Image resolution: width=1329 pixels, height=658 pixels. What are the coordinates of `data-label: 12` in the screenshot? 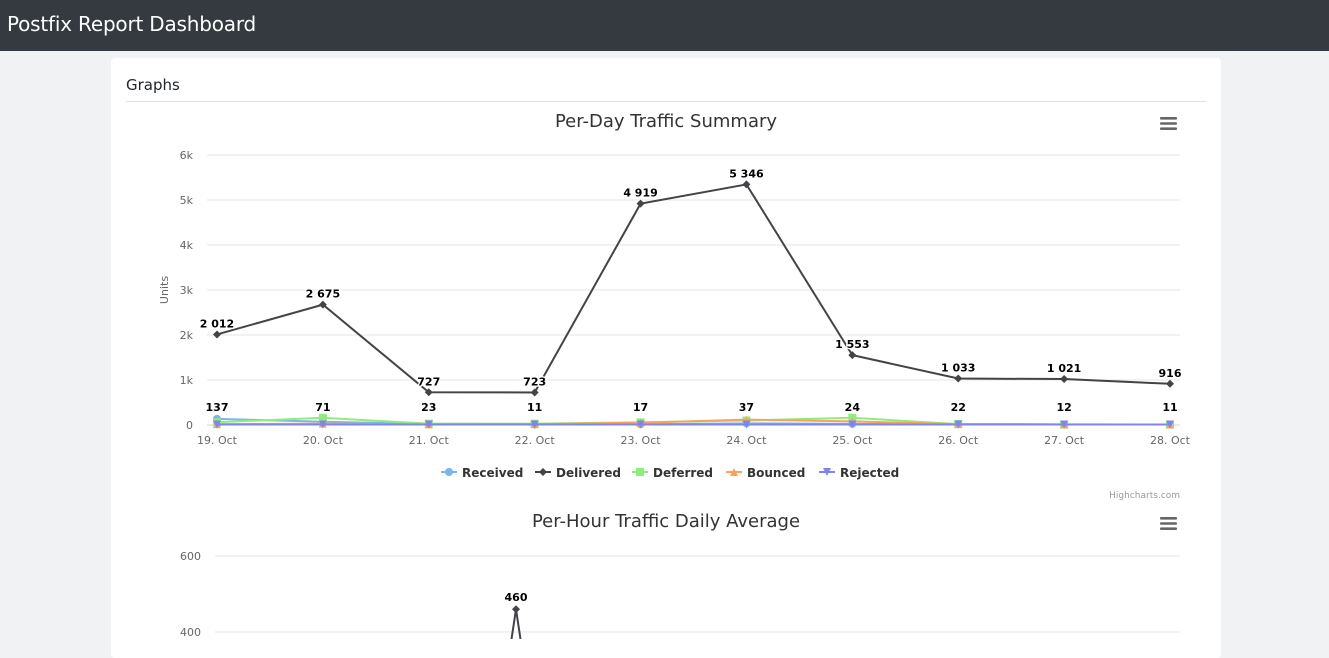 It's located at (1063, 407).